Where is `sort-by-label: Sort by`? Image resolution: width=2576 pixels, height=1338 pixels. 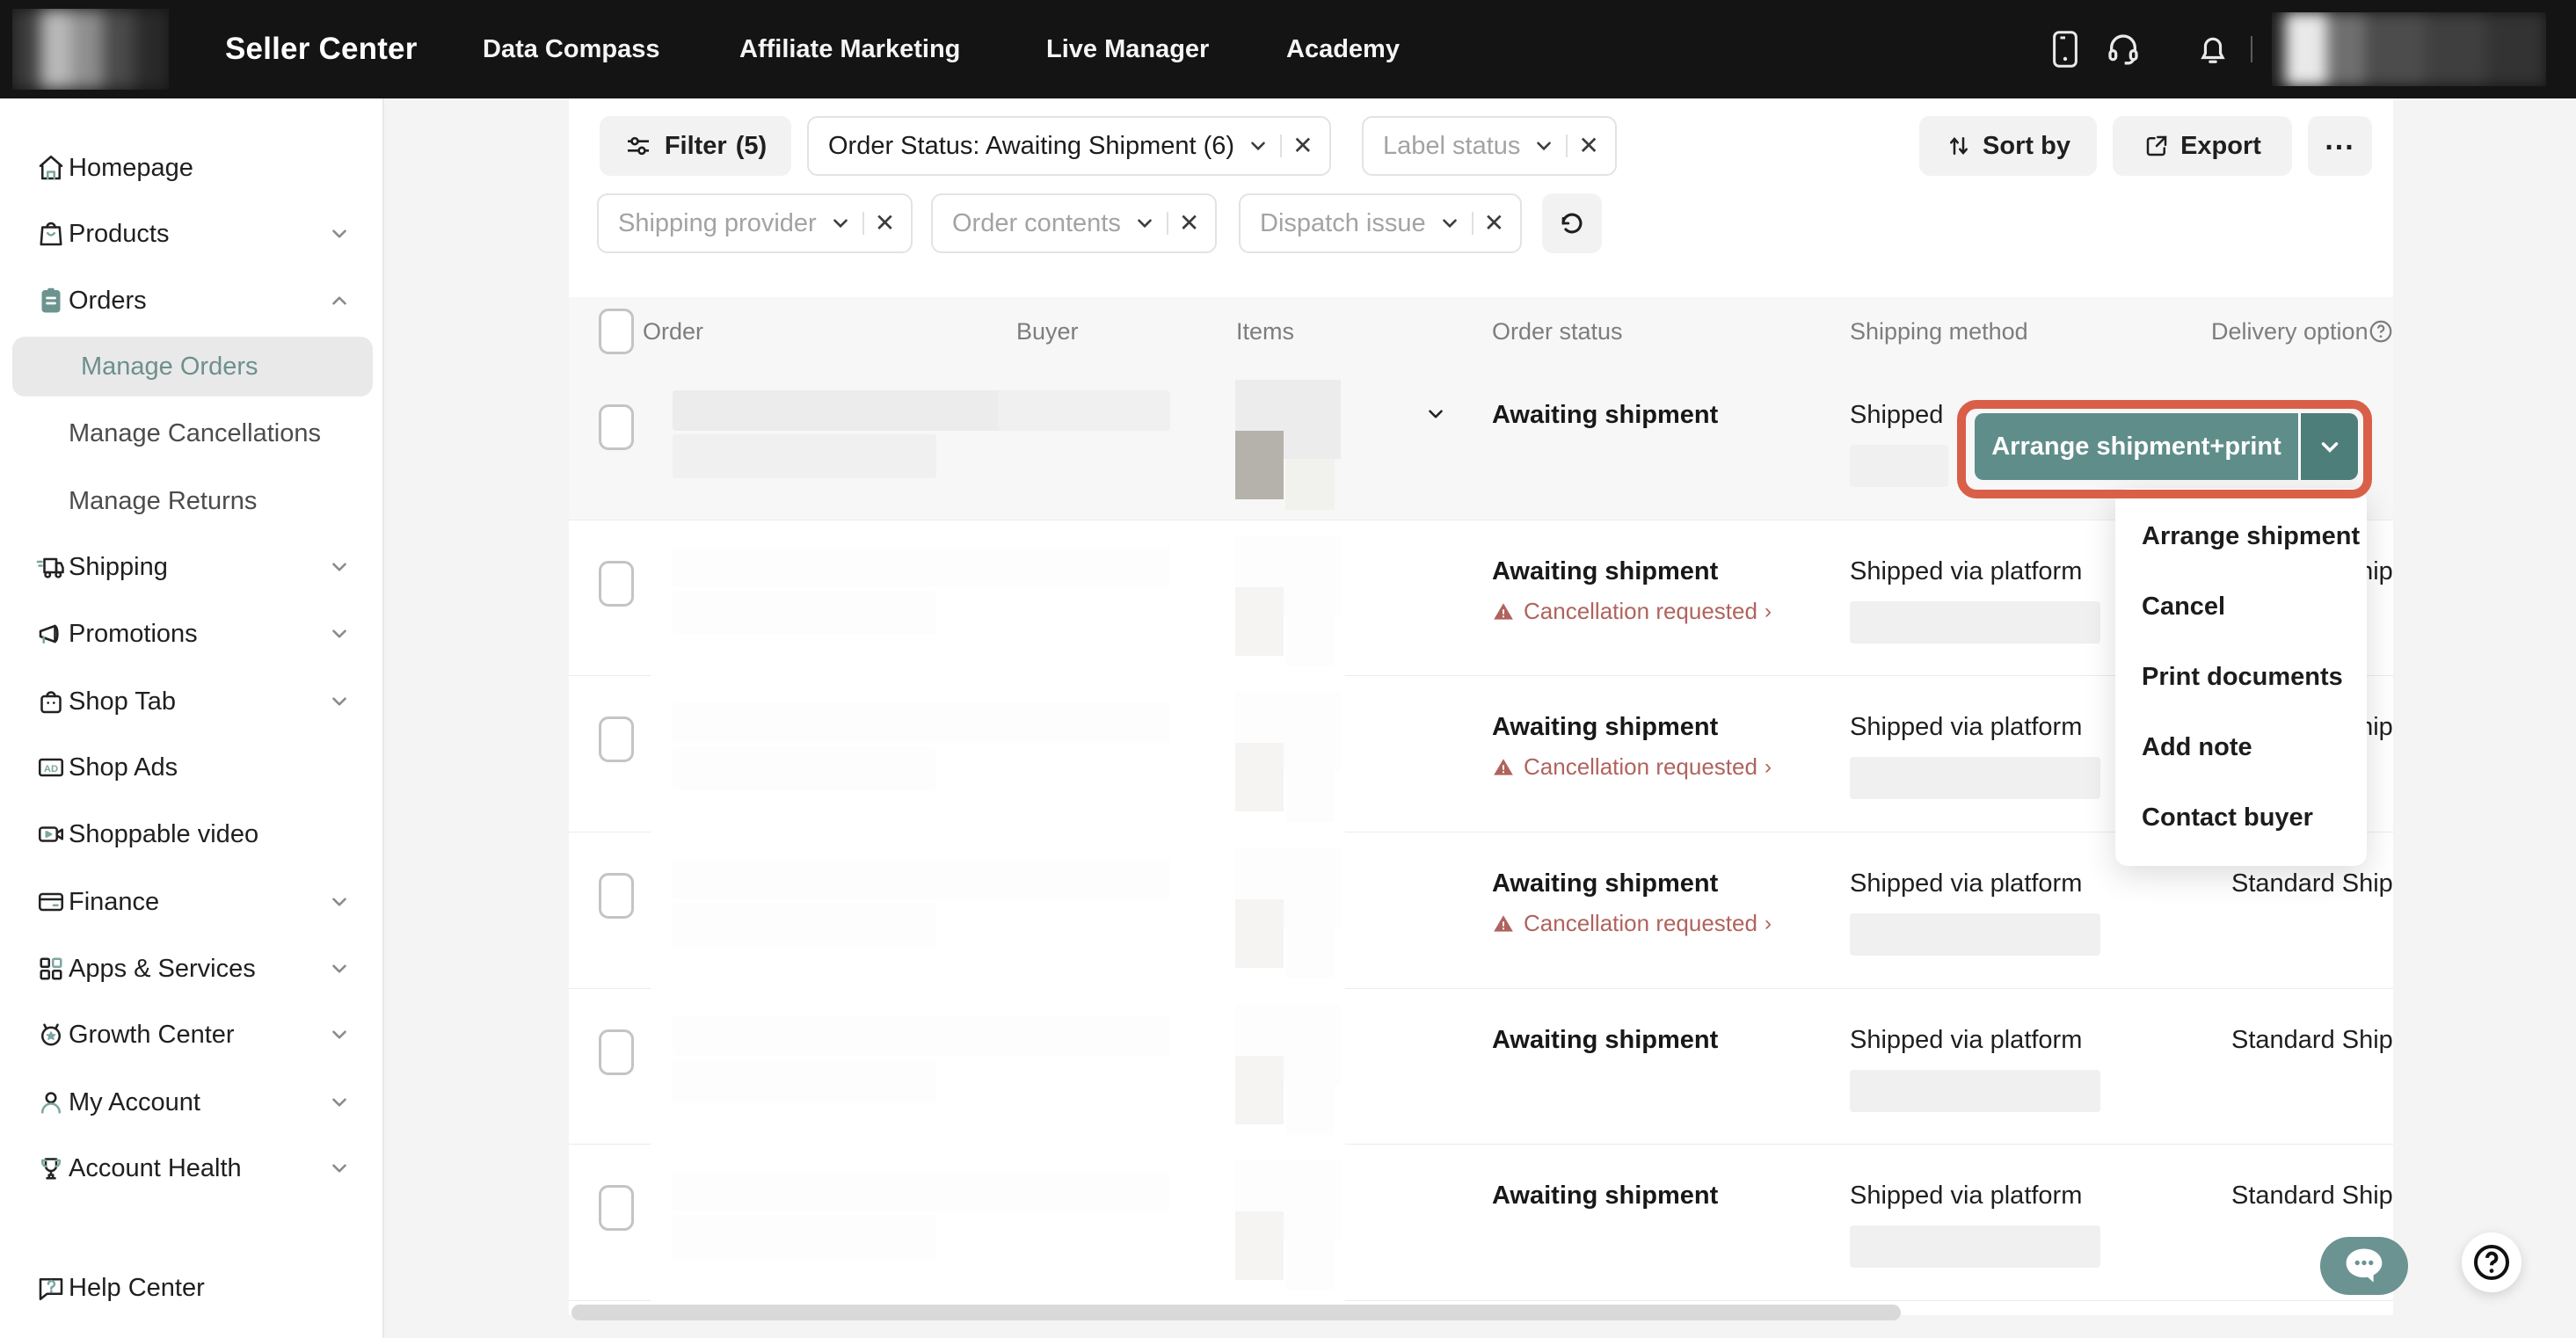
sort-by-label: Sort by is located at coordinates (2026, 146).